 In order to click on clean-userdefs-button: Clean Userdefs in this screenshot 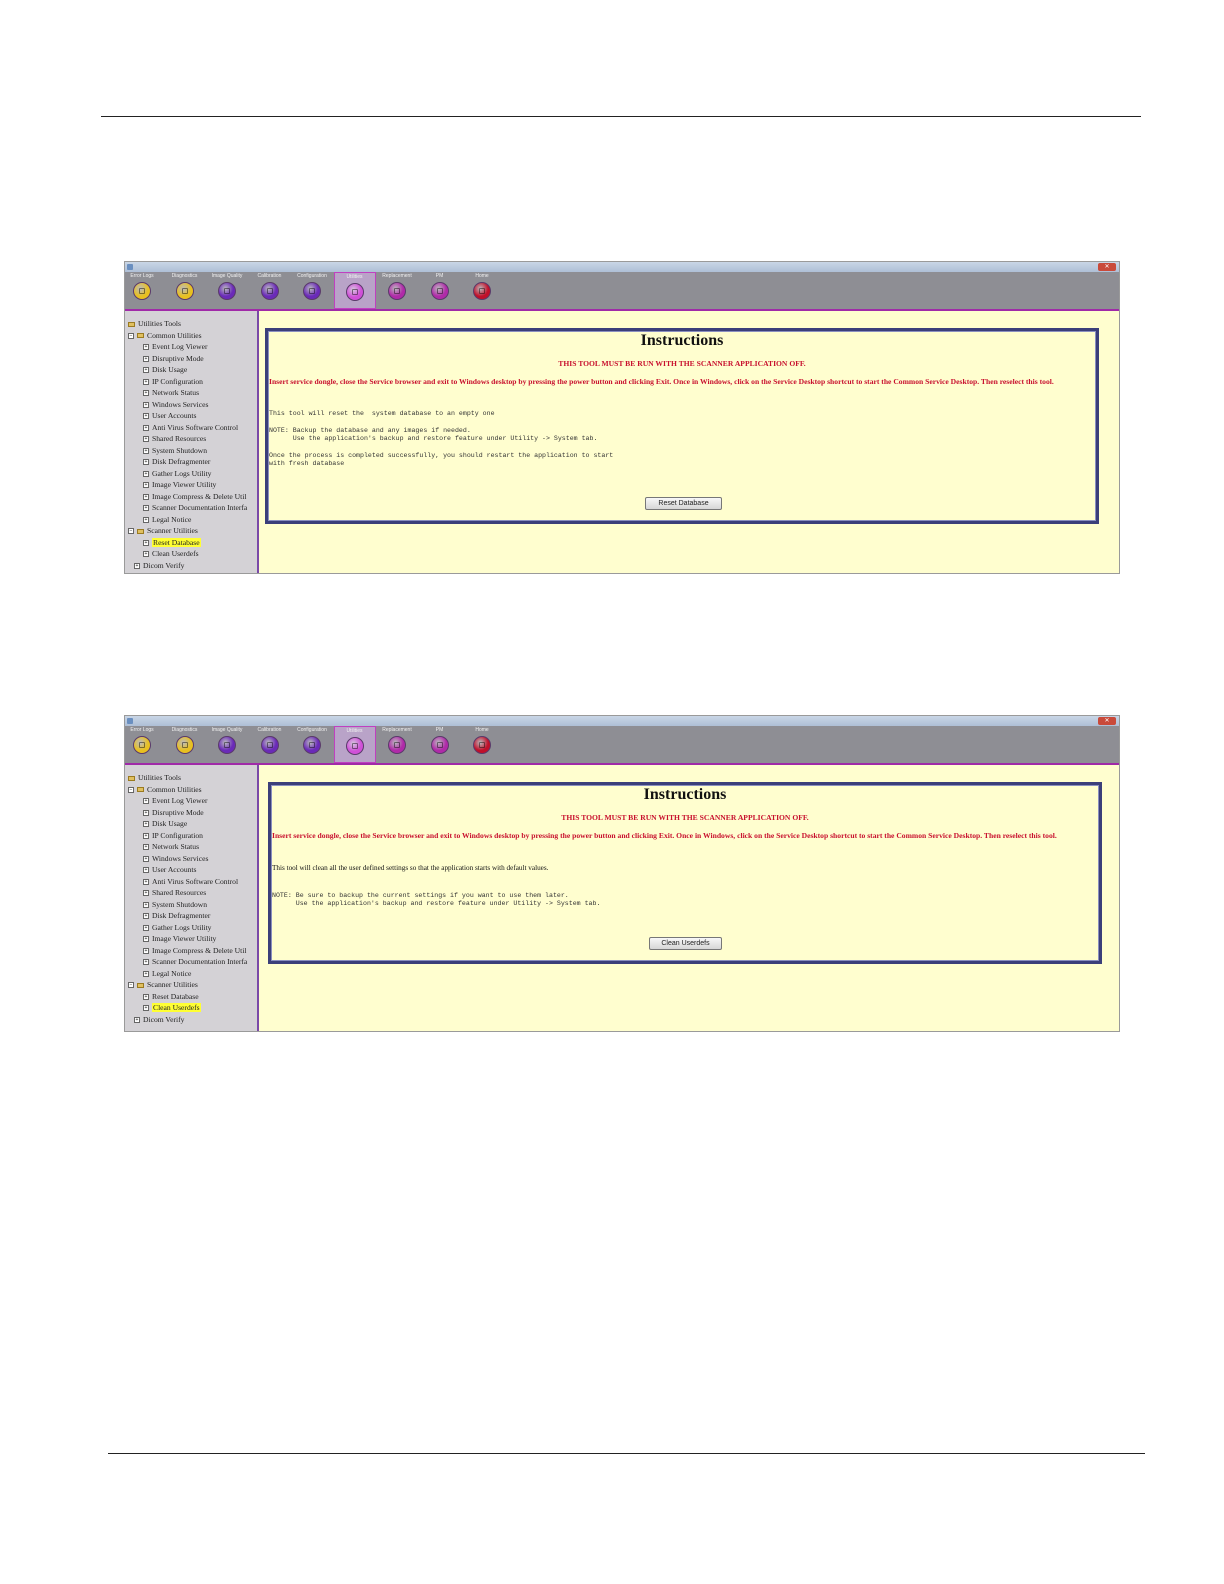, I will do `click(685, 943)`.